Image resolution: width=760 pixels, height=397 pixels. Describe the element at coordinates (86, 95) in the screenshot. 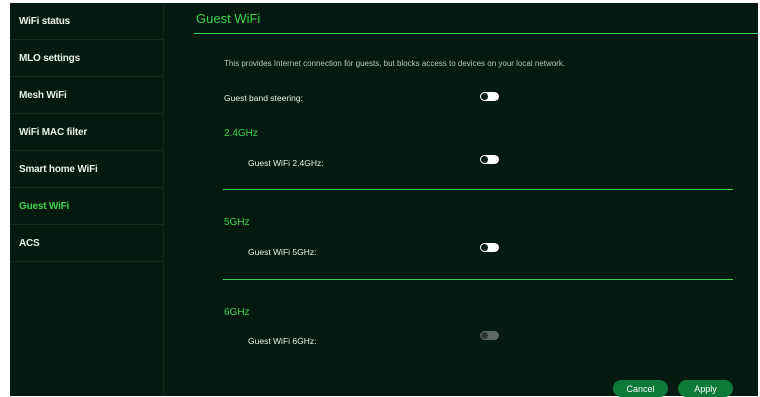

I see `sidebar-item-mesh-wifi: Mesh WiFi` at that location.